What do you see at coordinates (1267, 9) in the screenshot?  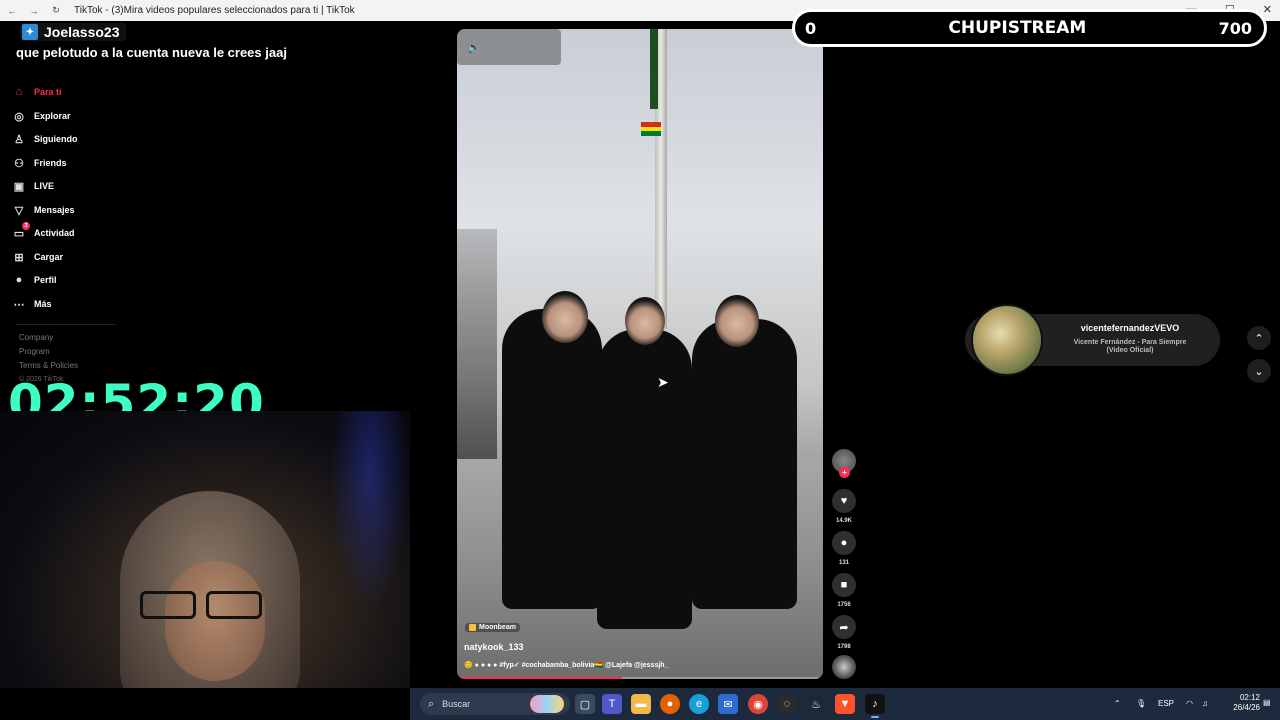 I see `close-icon: ✕` at bounding box center [1267, 9].